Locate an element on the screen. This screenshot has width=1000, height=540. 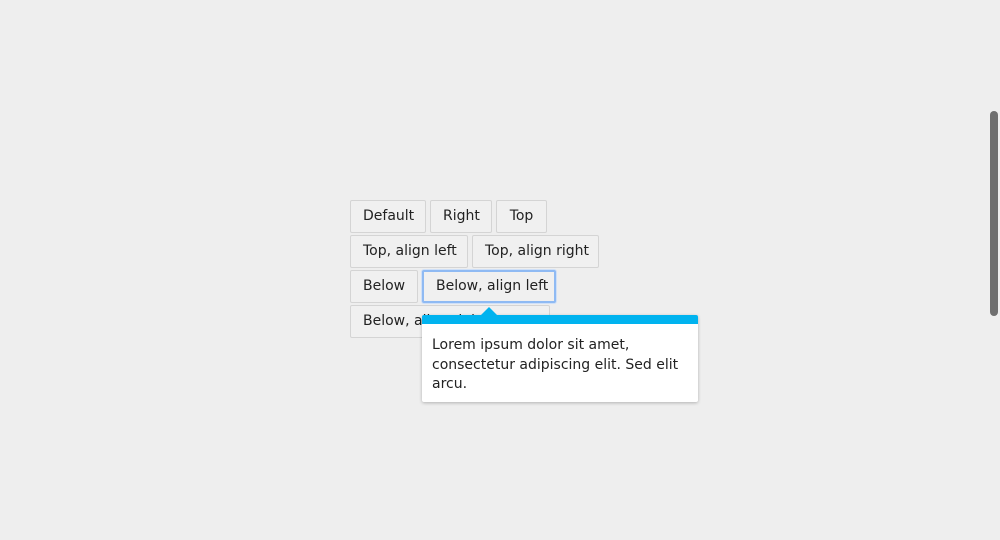
below-button: Below is located at coordinates (384, 286).